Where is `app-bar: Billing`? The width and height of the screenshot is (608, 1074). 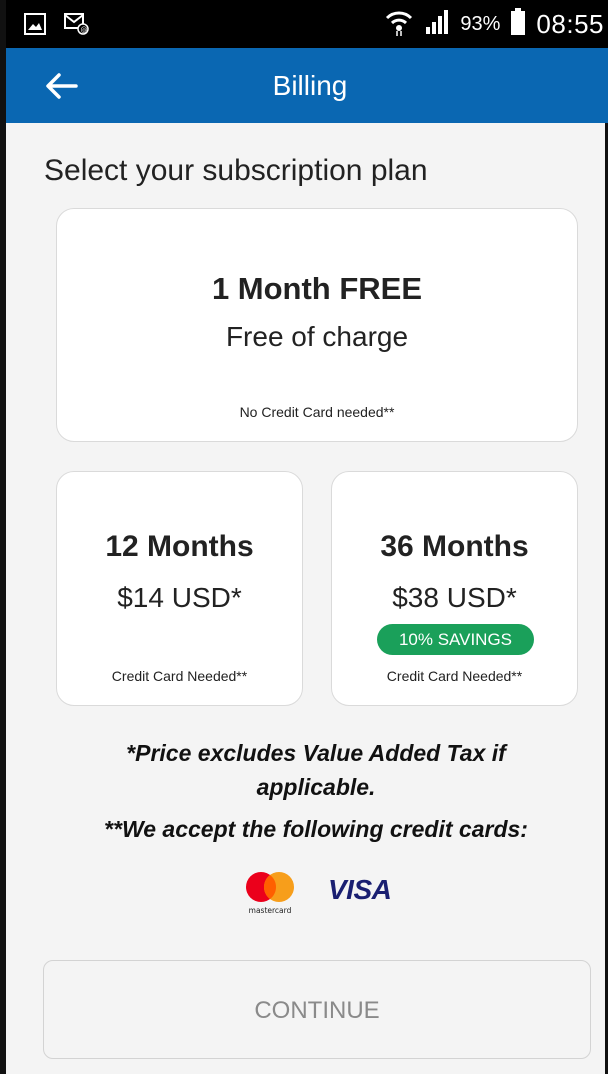
app-bar: Billing is located at coordinates (307, 85).